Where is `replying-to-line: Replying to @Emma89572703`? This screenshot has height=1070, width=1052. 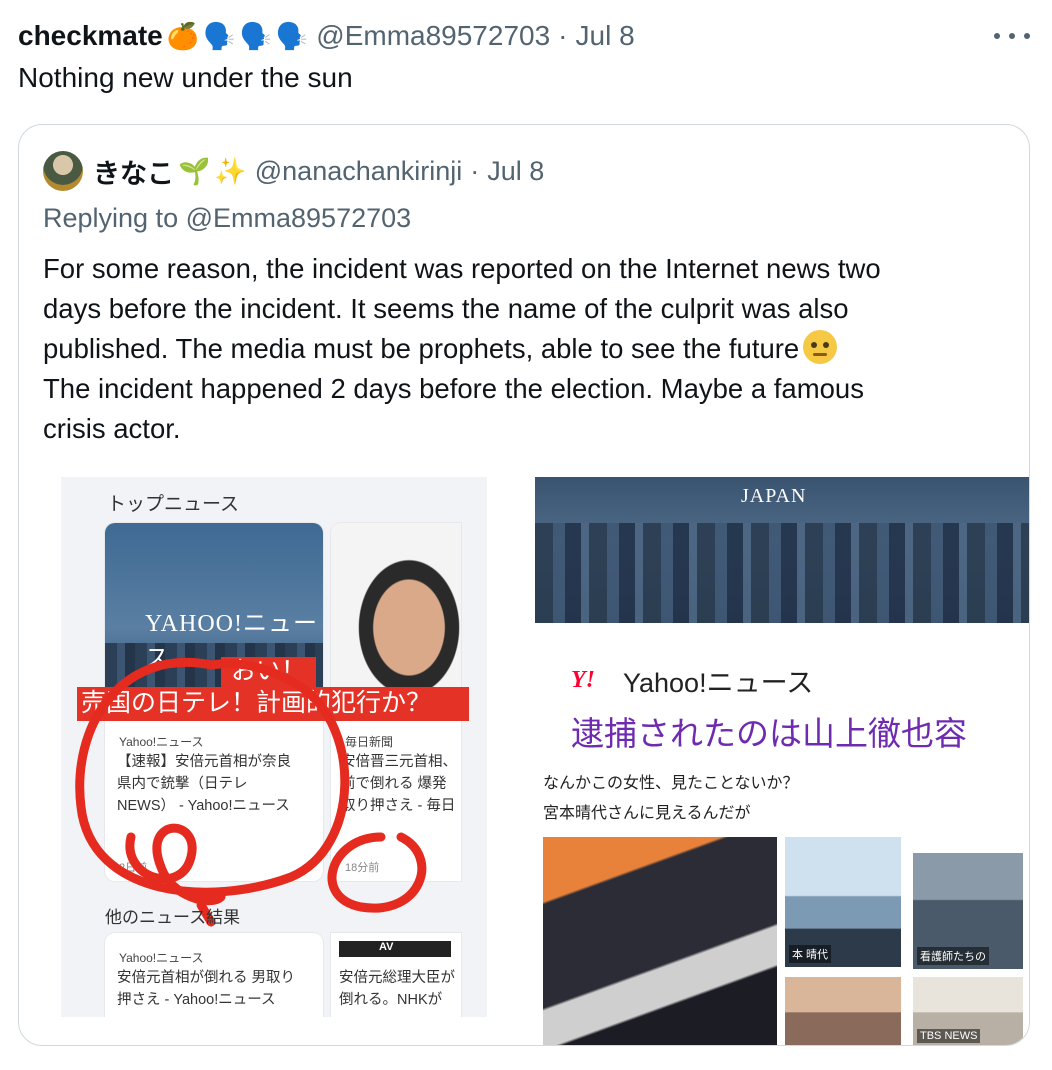
replying-to-line: Replying to @Emma89572703 is located at coordinates (227, 218).